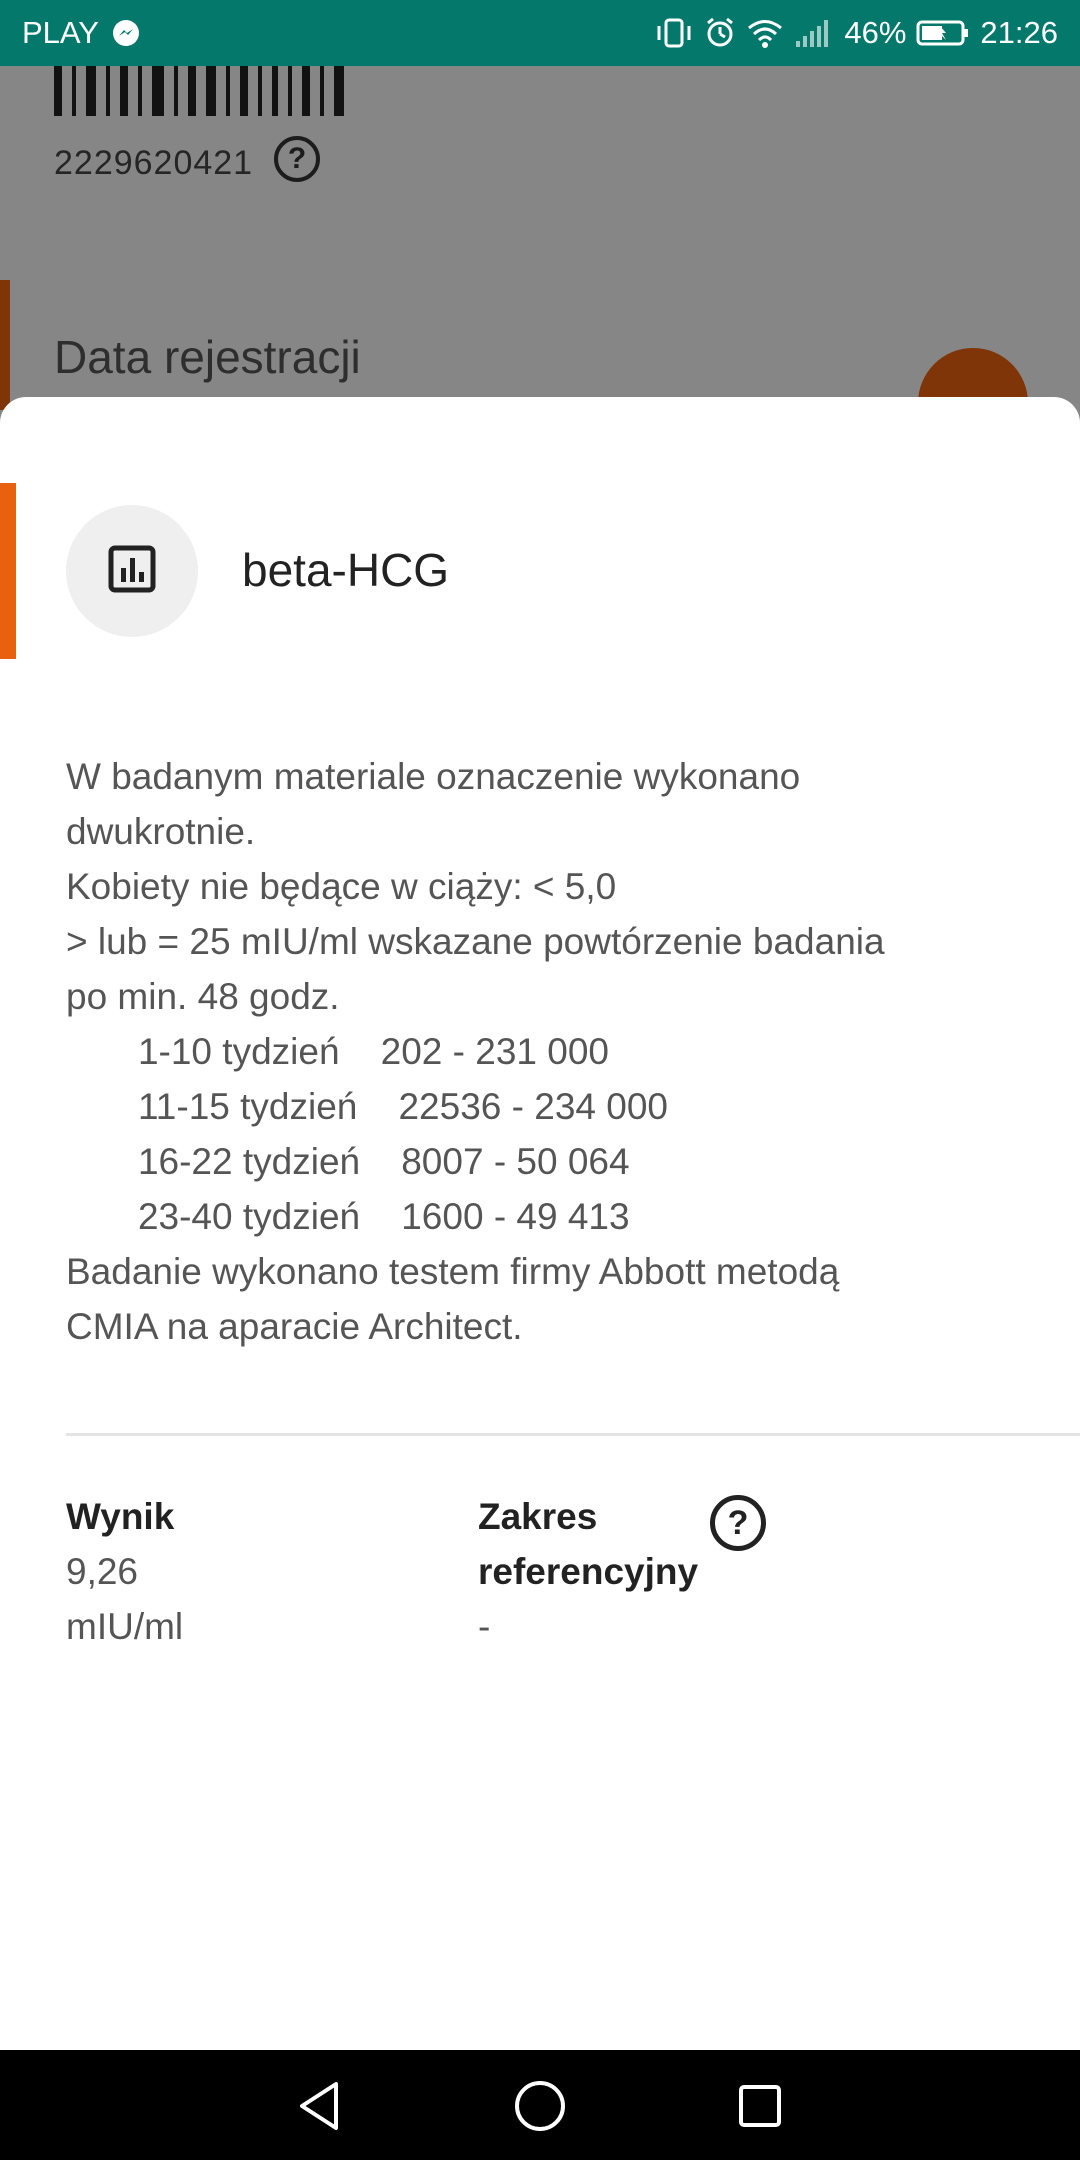 The image size is (1080, 2160). Describe the element at coordinates (346, 570) in the screenshot. I see `test-title: beta-HCG` at that location.